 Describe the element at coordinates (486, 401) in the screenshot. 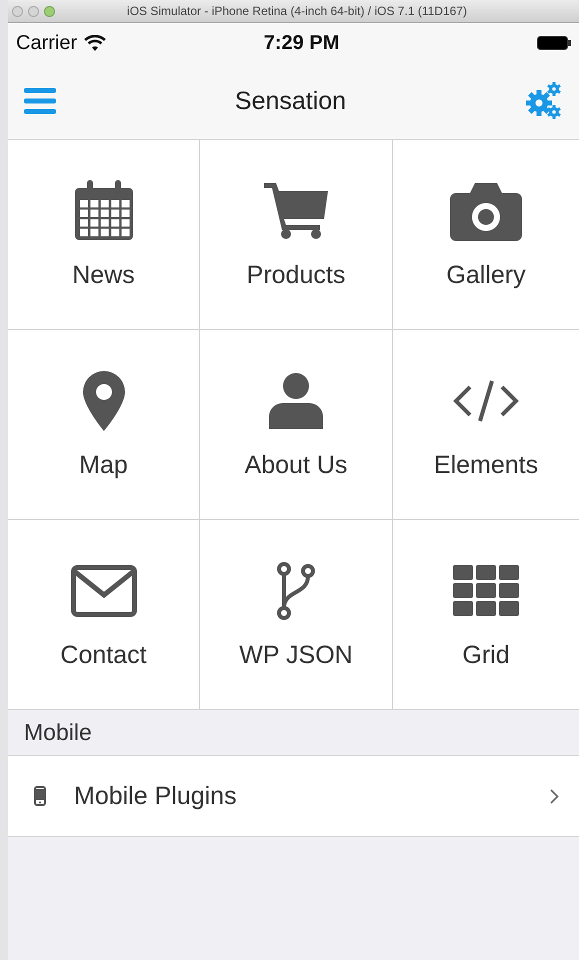

I see `code-icon` at that location.